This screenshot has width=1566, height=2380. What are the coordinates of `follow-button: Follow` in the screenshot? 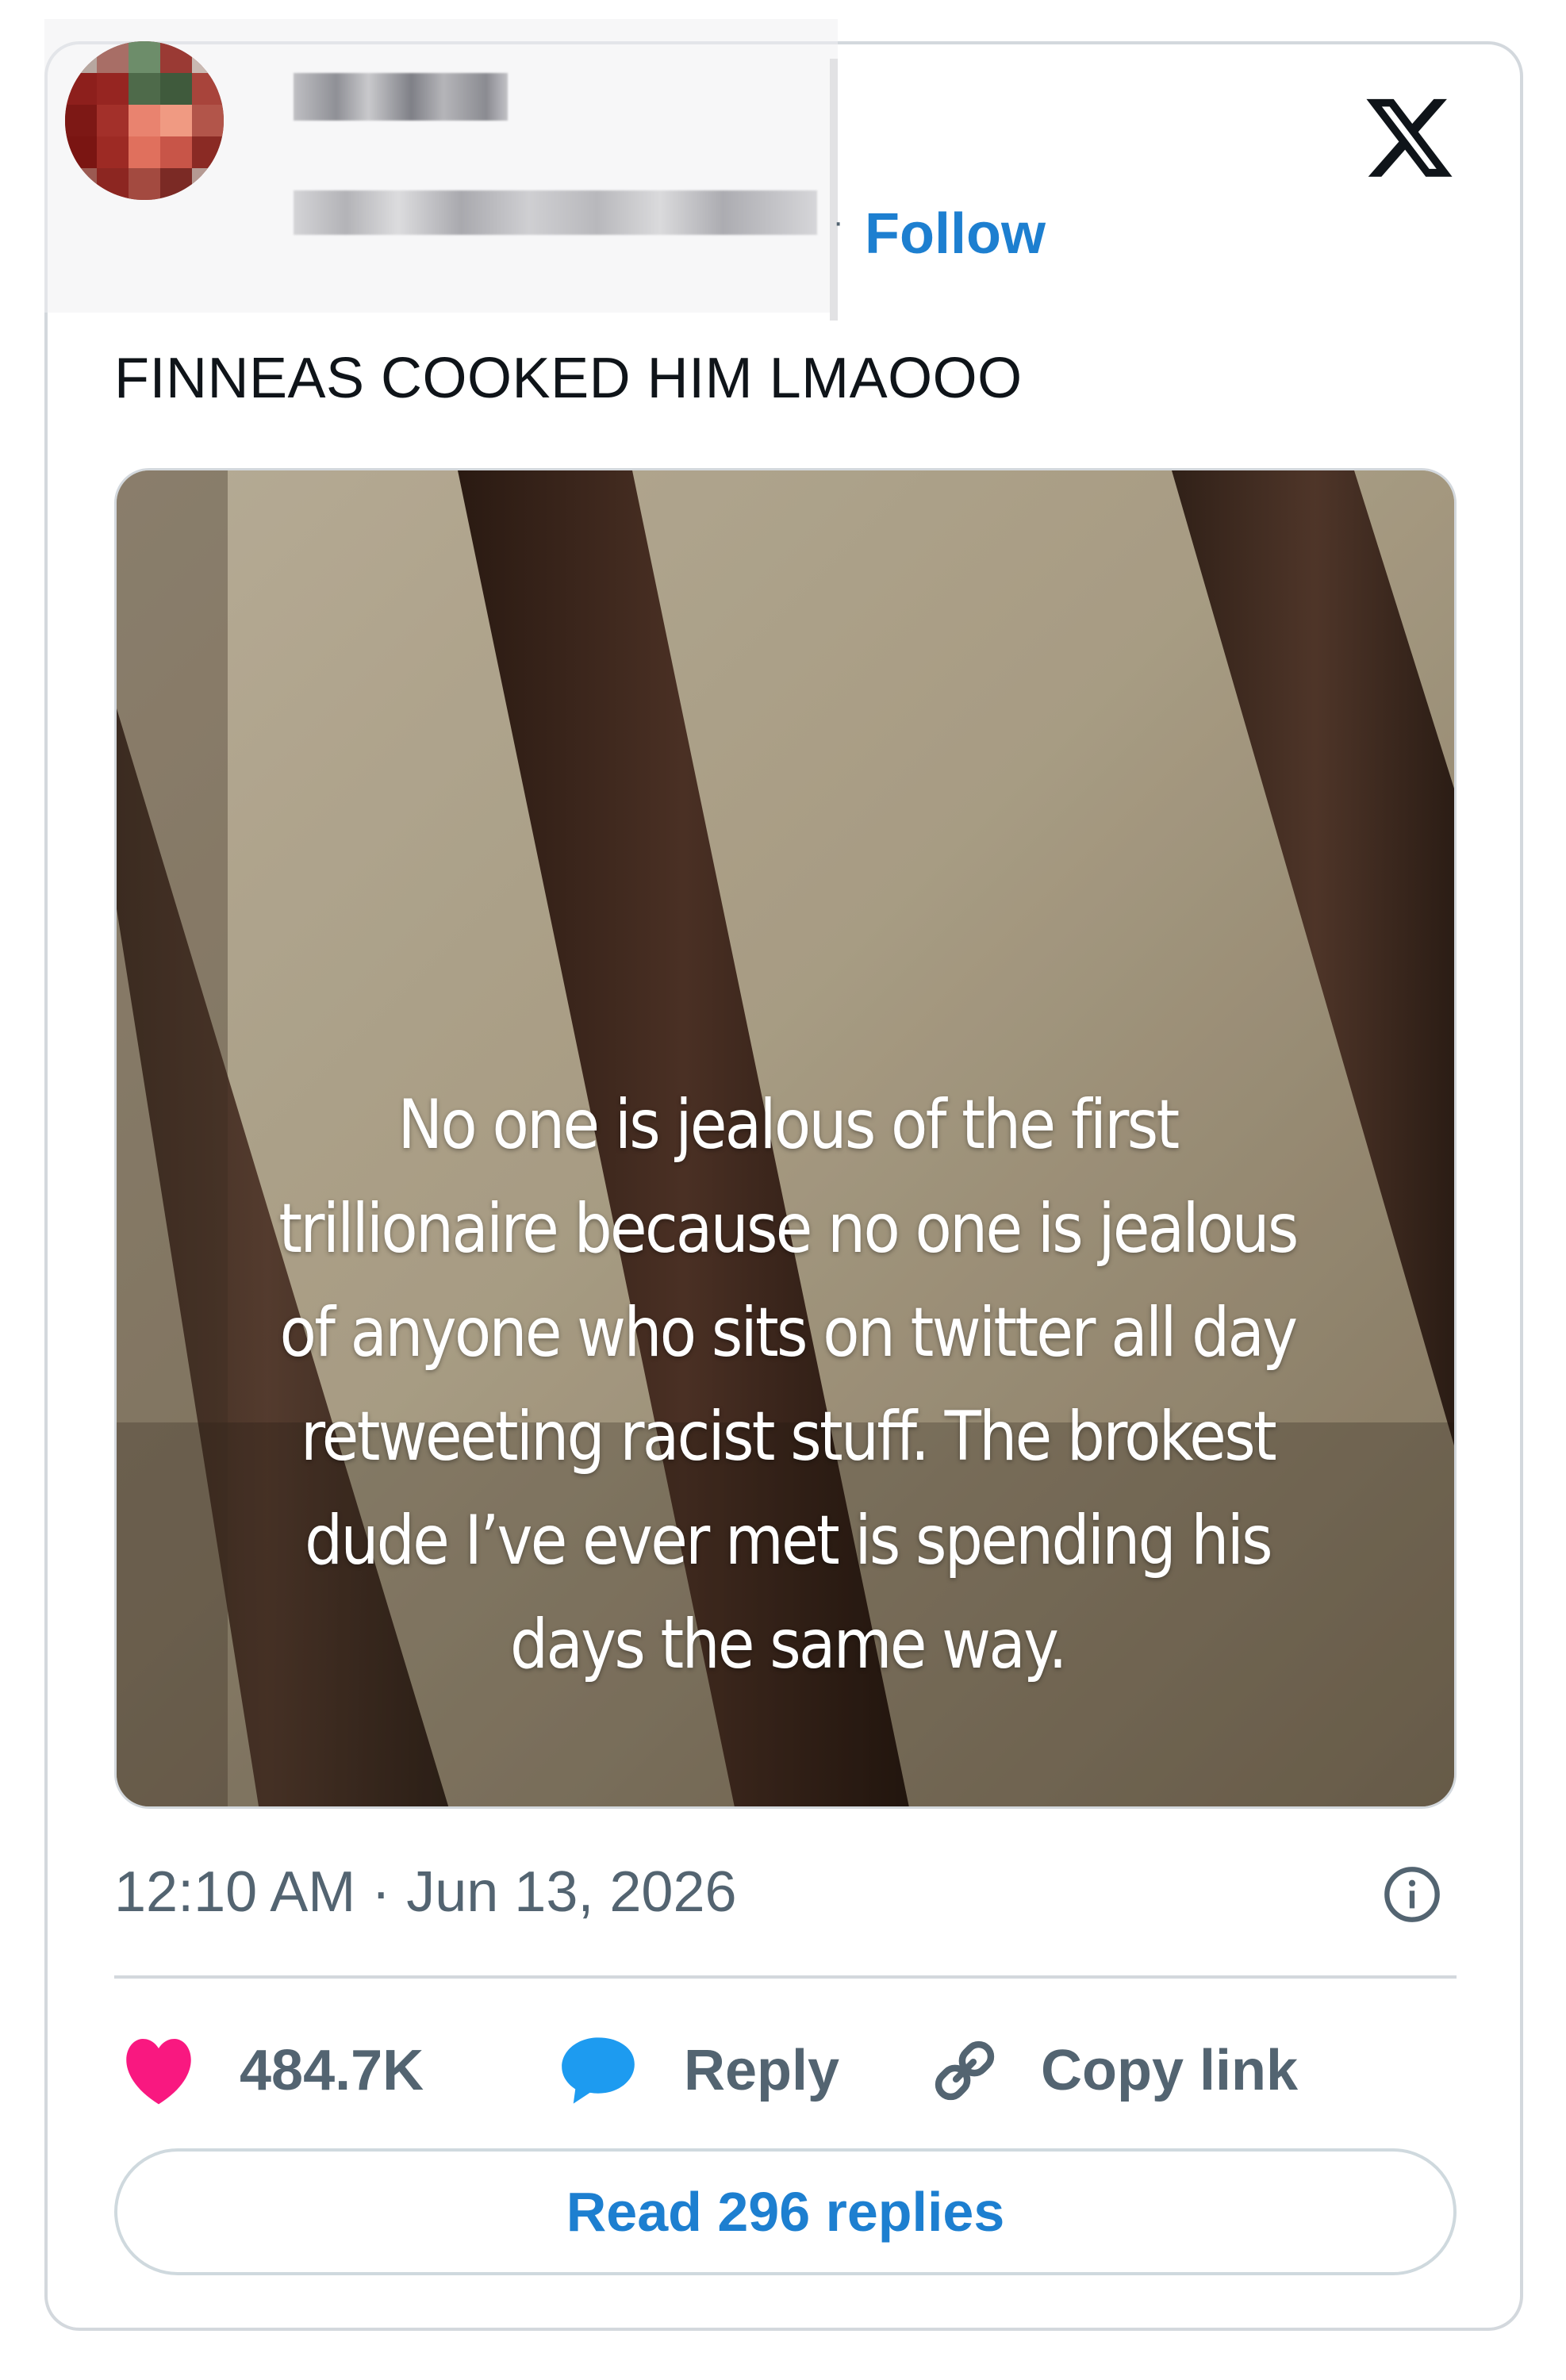 It's located at (955, 234).